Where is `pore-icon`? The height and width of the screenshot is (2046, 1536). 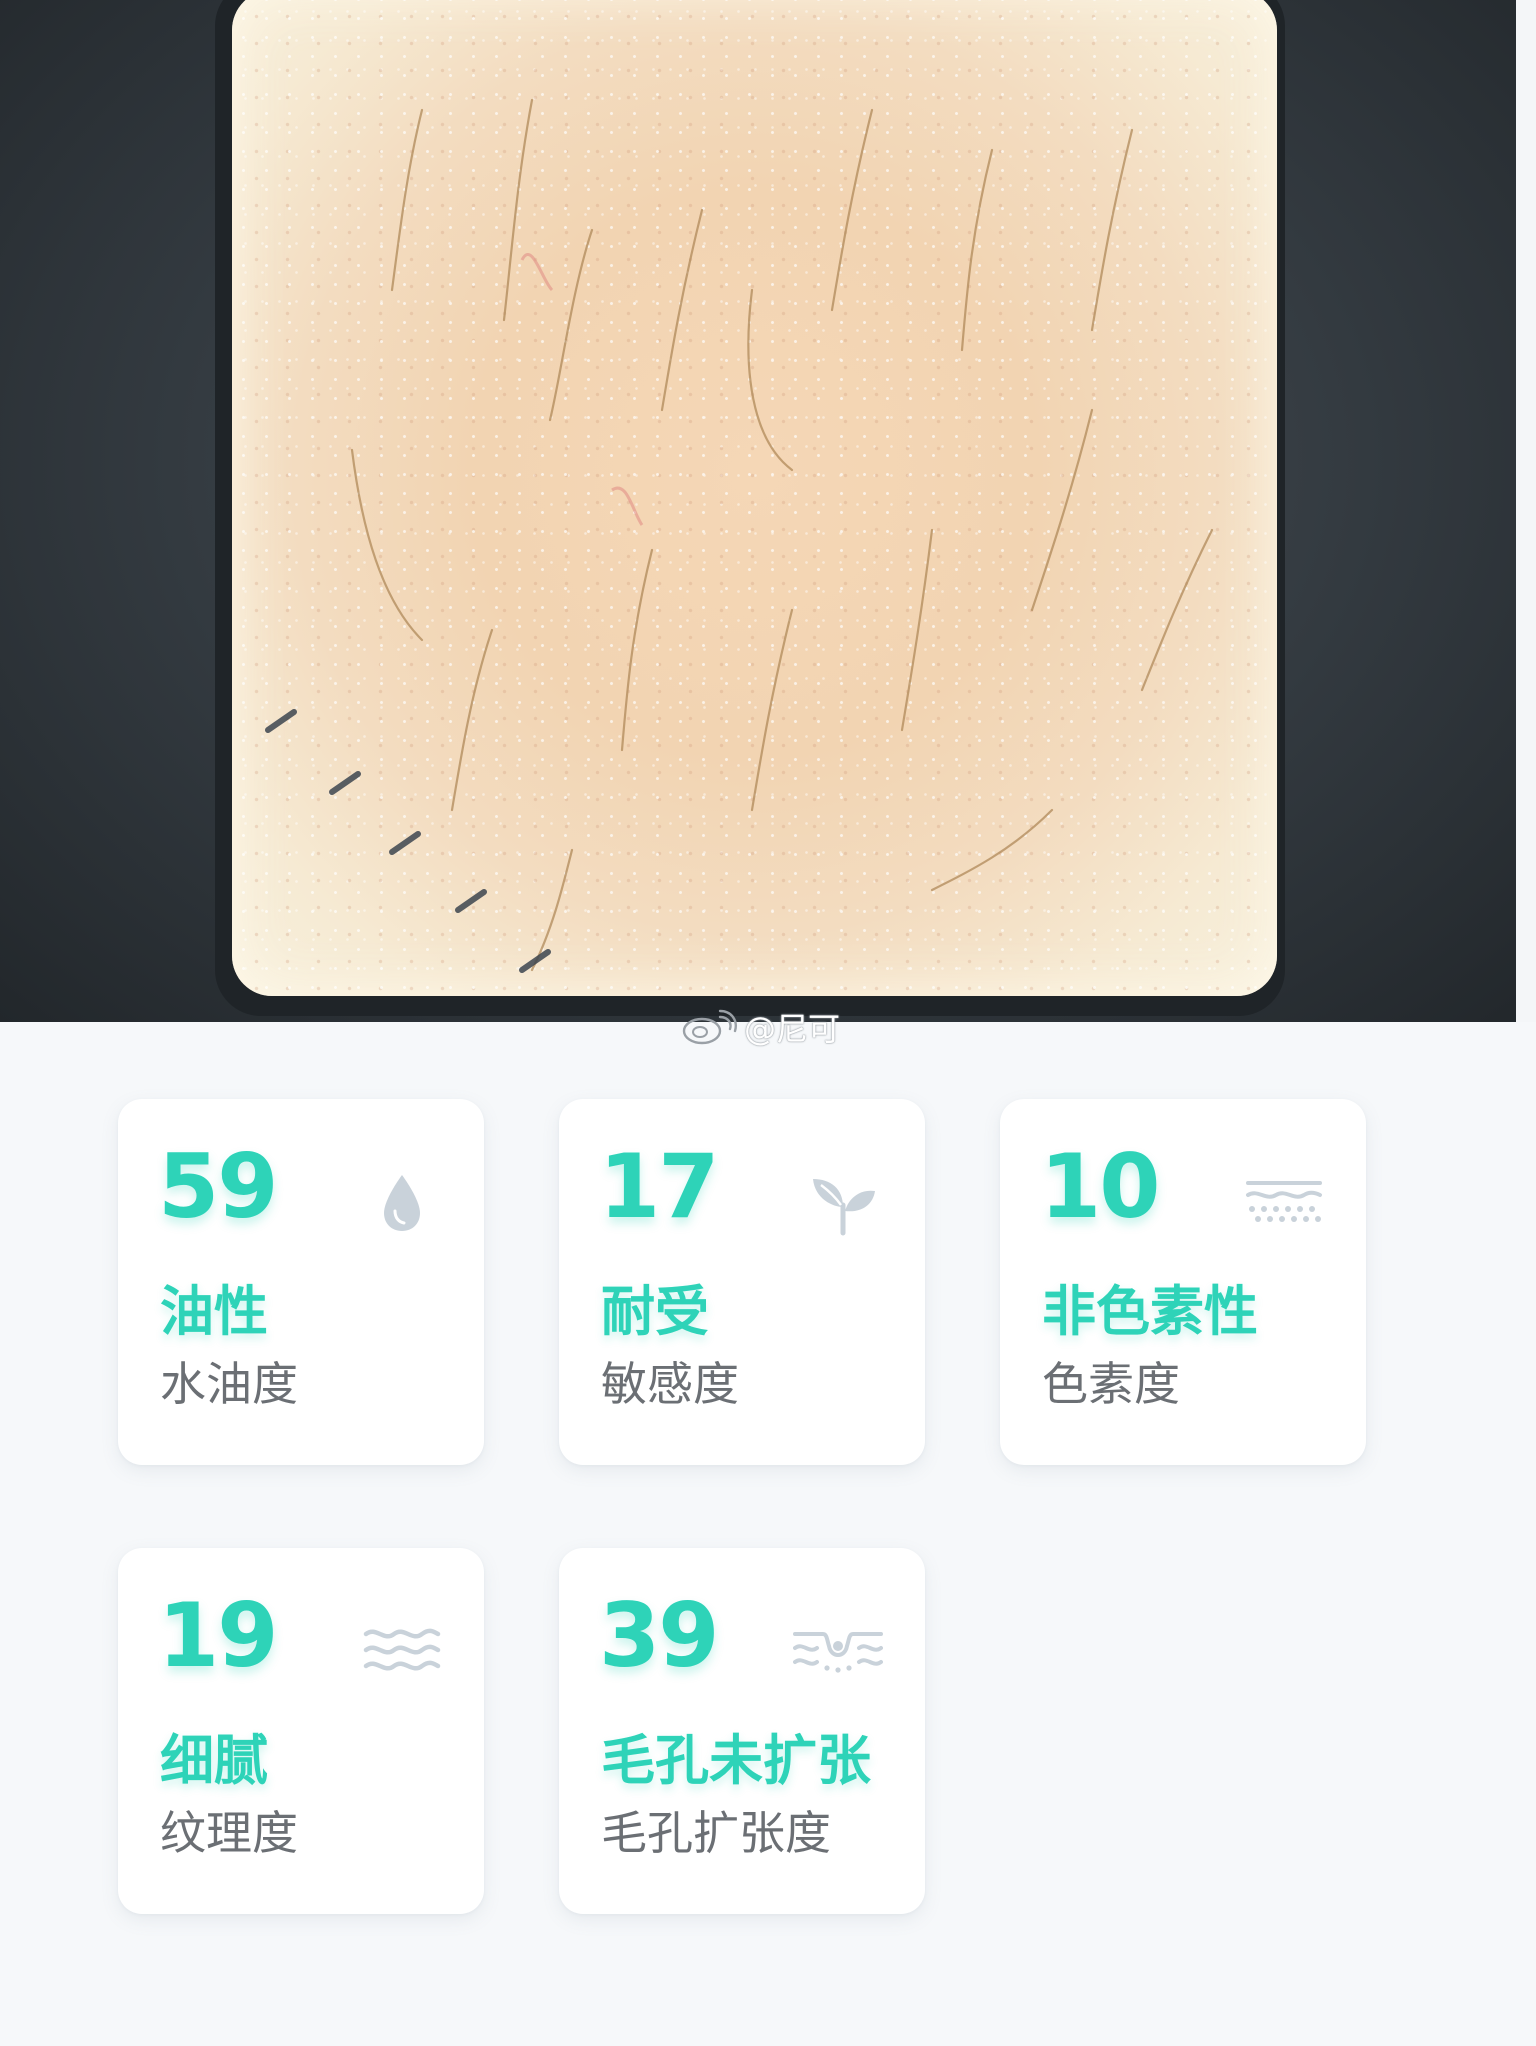
pore-icon is located at coordinates (838, 1652).